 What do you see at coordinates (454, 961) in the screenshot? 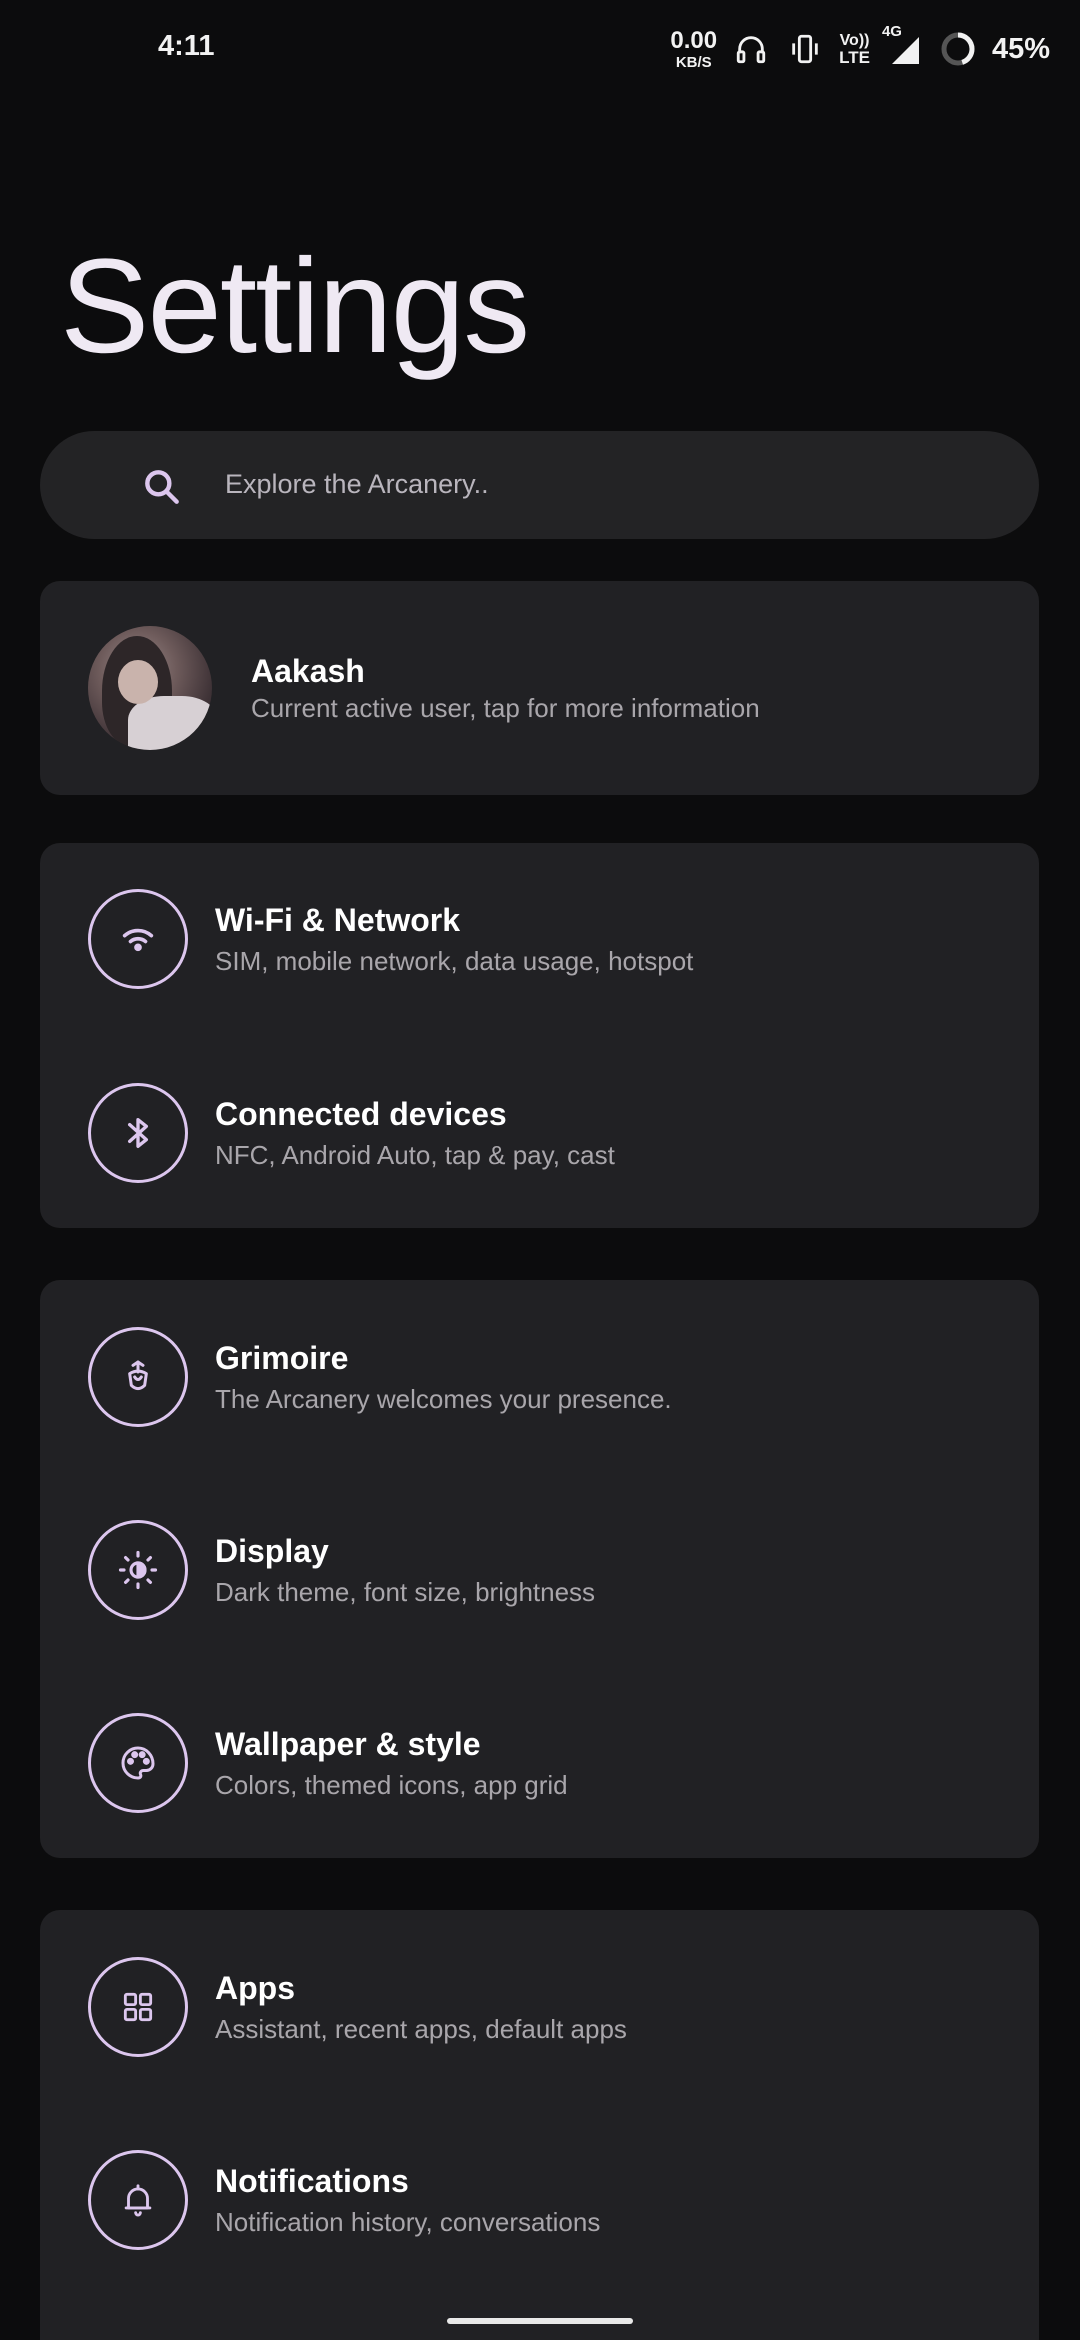
I see `settings-item-subtitle: SIM, mobile network, data usage, hotspot` at bounding box center [454, 961].